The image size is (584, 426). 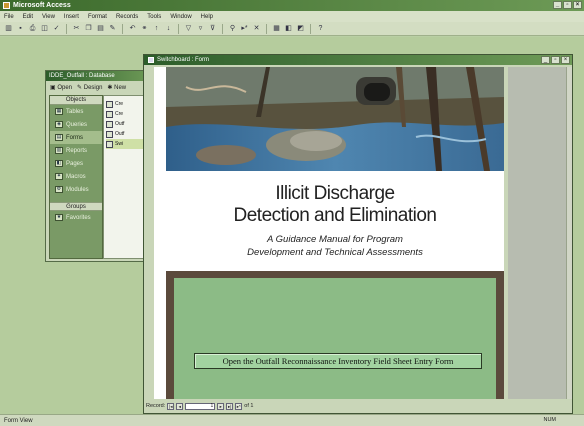 What do you see at coordinates (76, 124) in the screenshot?
I see `object-queries: ◈ Queries` at bounding box center [76, 124].